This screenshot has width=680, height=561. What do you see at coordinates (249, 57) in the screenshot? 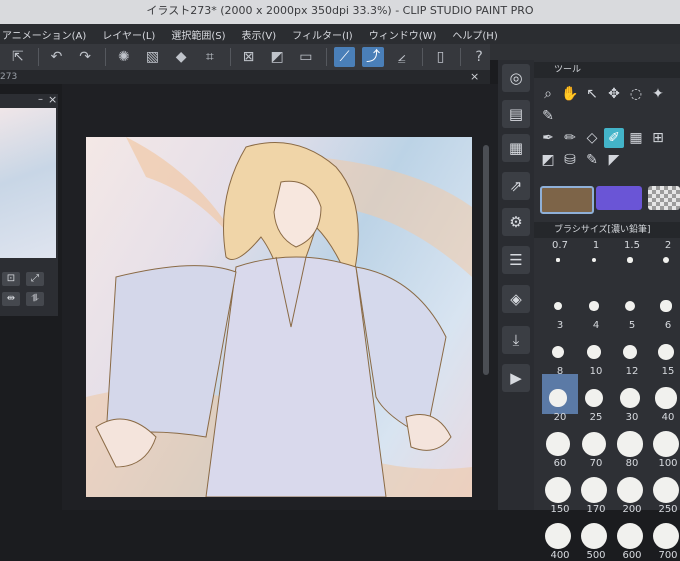
I see `deselect-icon: ⊠` at bounding box center [249, 57].